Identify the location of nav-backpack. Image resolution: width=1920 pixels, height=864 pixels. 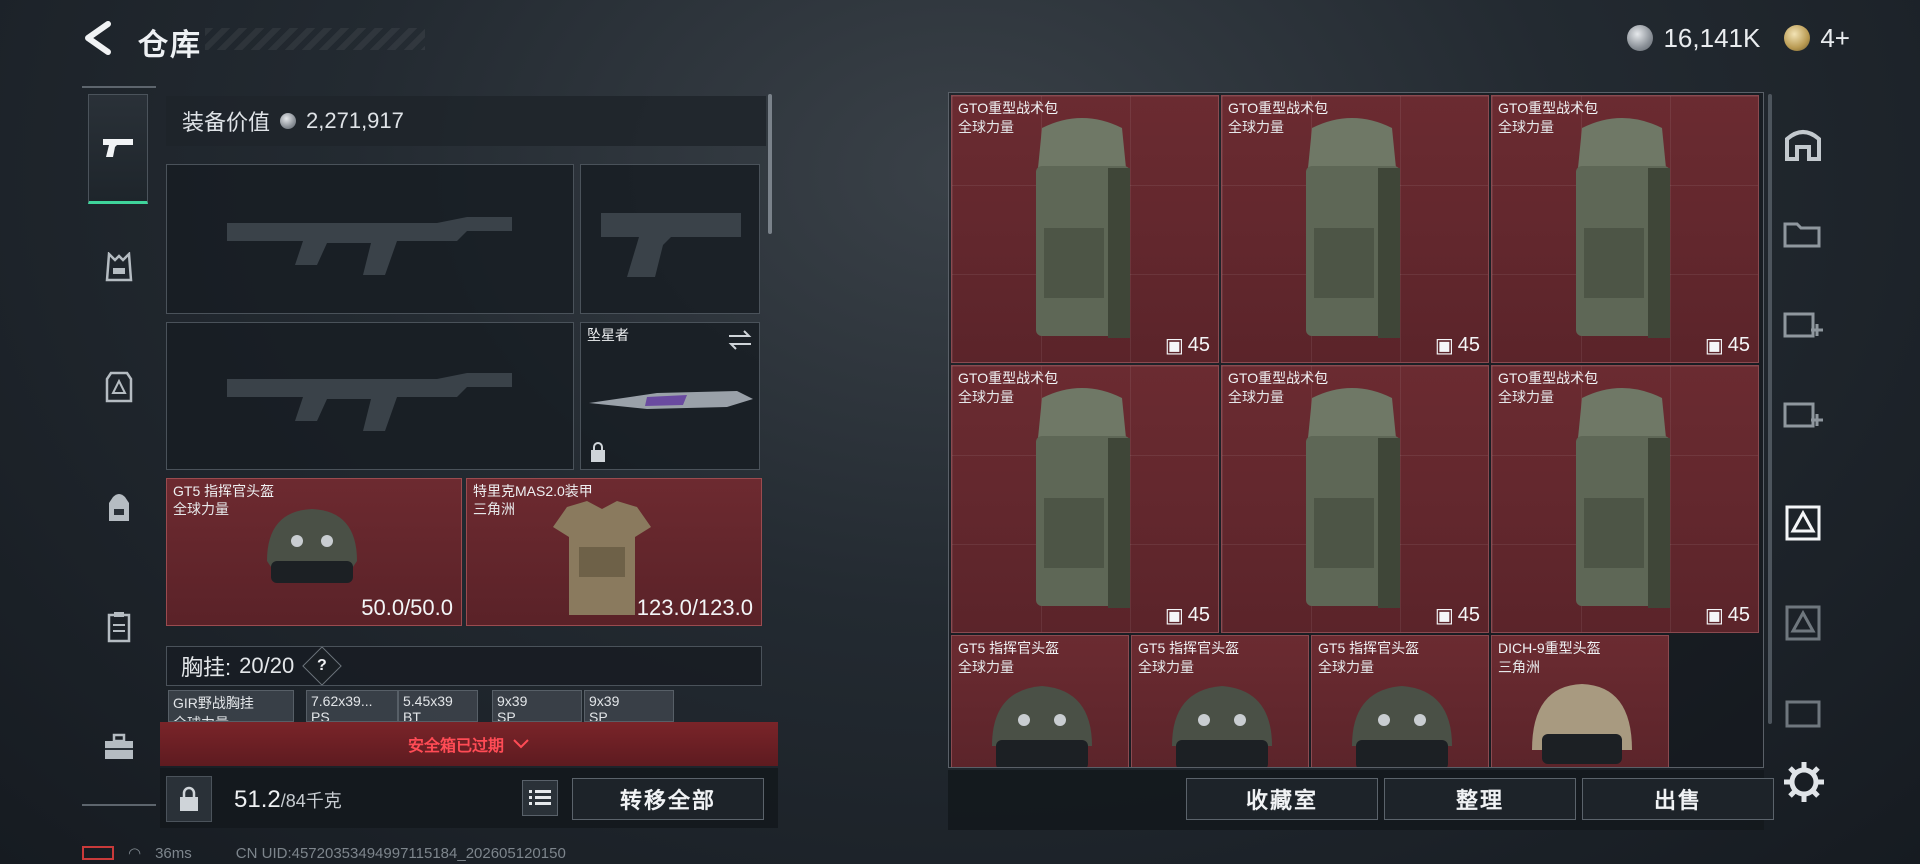
(119, 507).